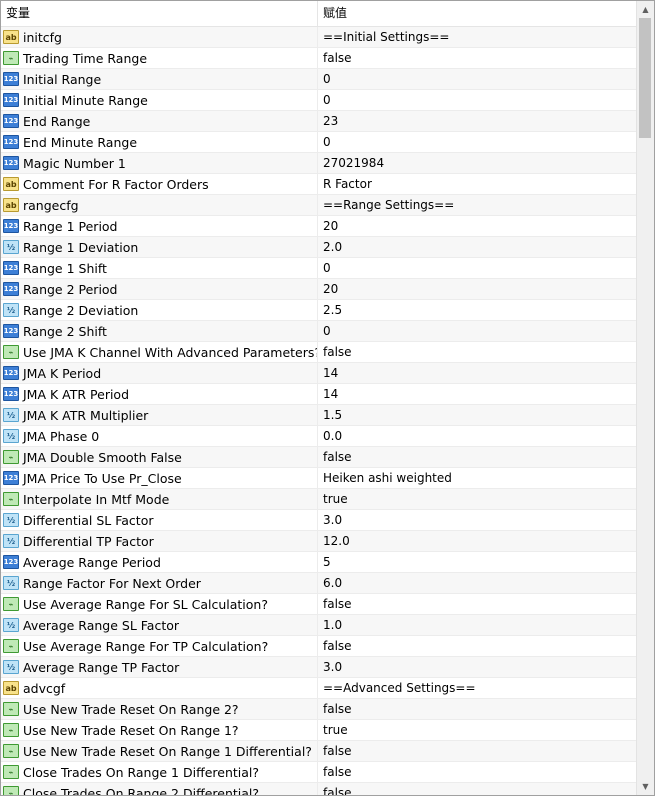  I want to click on table-row: 123 JMA K Period 14, so click(319, 373).